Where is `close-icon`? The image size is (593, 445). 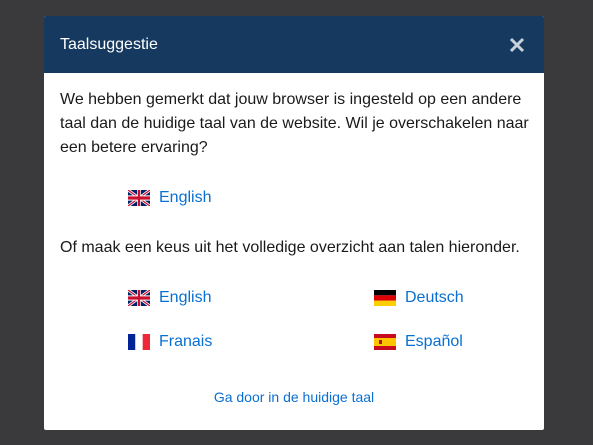
close-icon is located at coordinates (517, 45).